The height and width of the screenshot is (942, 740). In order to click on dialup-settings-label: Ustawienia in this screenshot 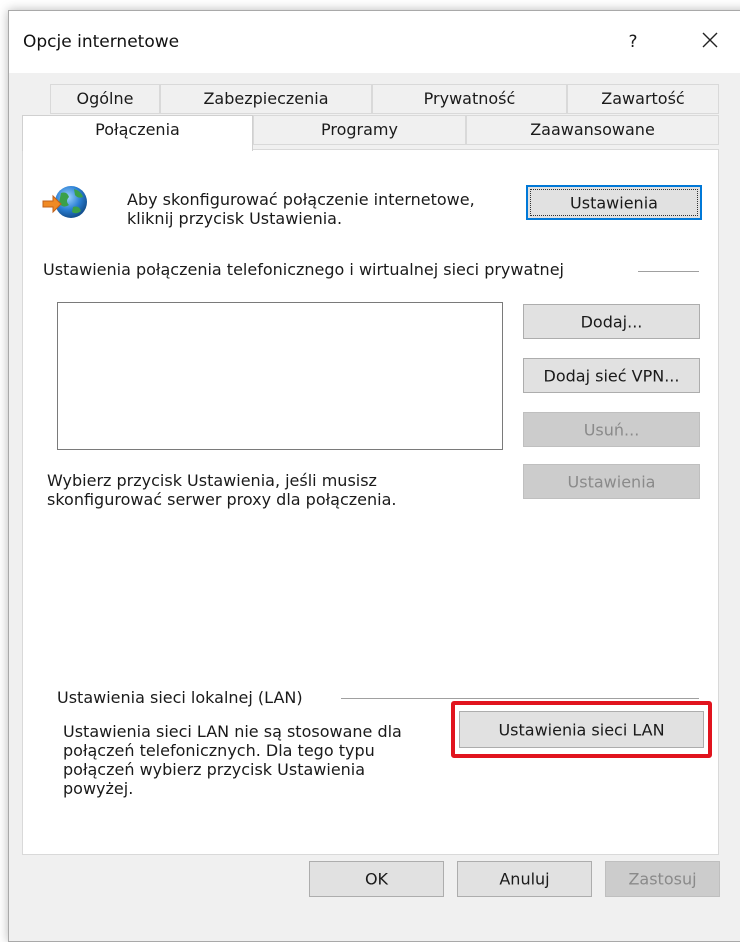, I will do `click(611, 481)`.